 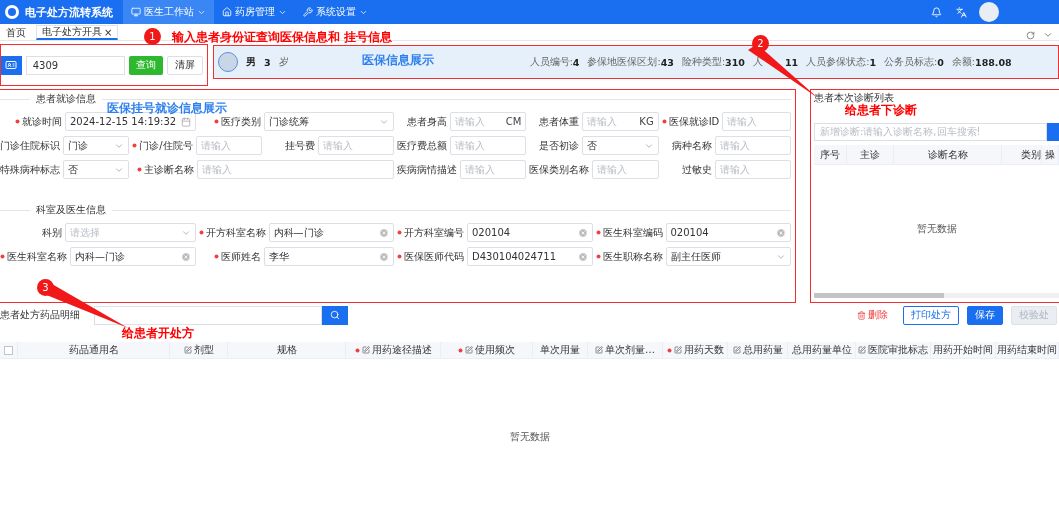 I want to click on field-label: 特殊病种标志, so click(x=30, y=169).